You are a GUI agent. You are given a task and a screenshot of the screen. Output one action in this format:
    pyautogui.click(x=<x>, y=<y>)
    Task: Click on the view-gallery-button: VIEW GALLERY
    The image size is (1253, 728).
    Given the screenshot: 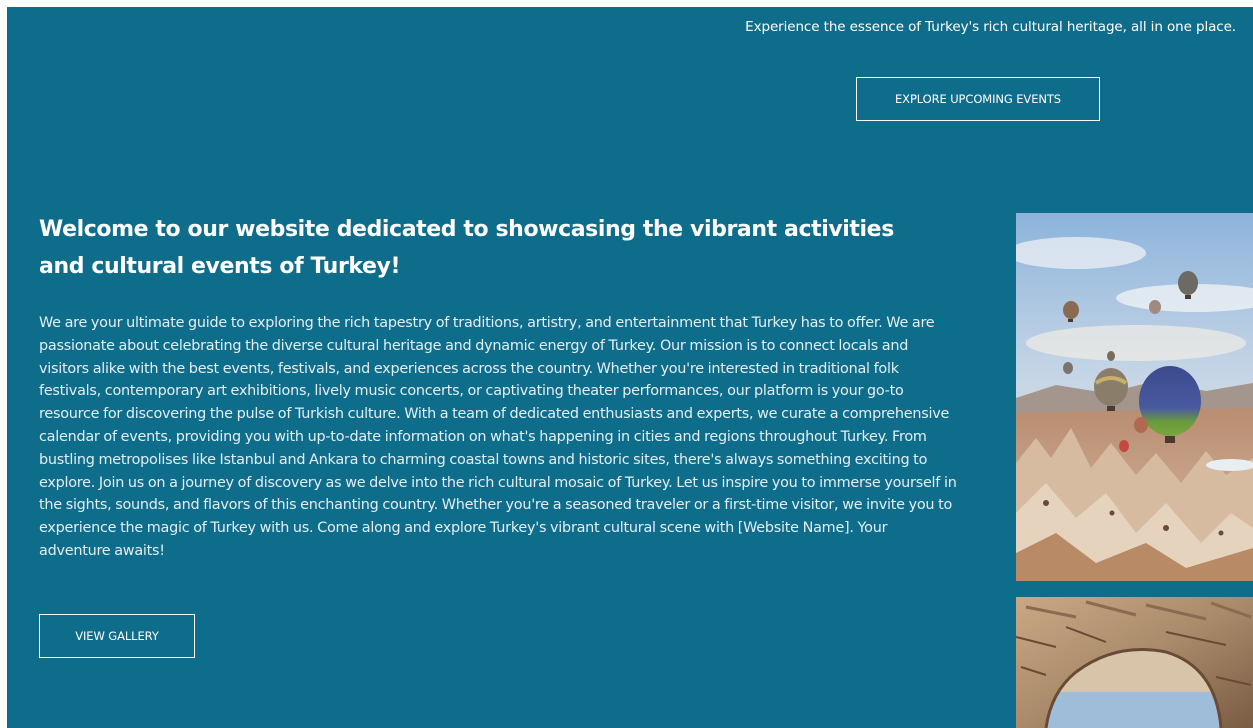 What is the action you would take?
    pyautogui.click(x=117, y=636)
    